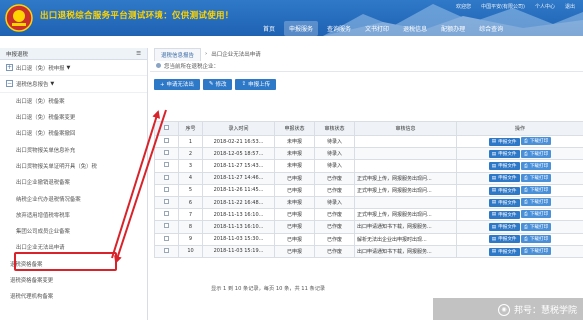 The height and width of the screenshot is (320, 583). What do you see at coordinates (570, 6) in the screenshot?
I see `logout-link: 退出` at bounding box center [570, 6].